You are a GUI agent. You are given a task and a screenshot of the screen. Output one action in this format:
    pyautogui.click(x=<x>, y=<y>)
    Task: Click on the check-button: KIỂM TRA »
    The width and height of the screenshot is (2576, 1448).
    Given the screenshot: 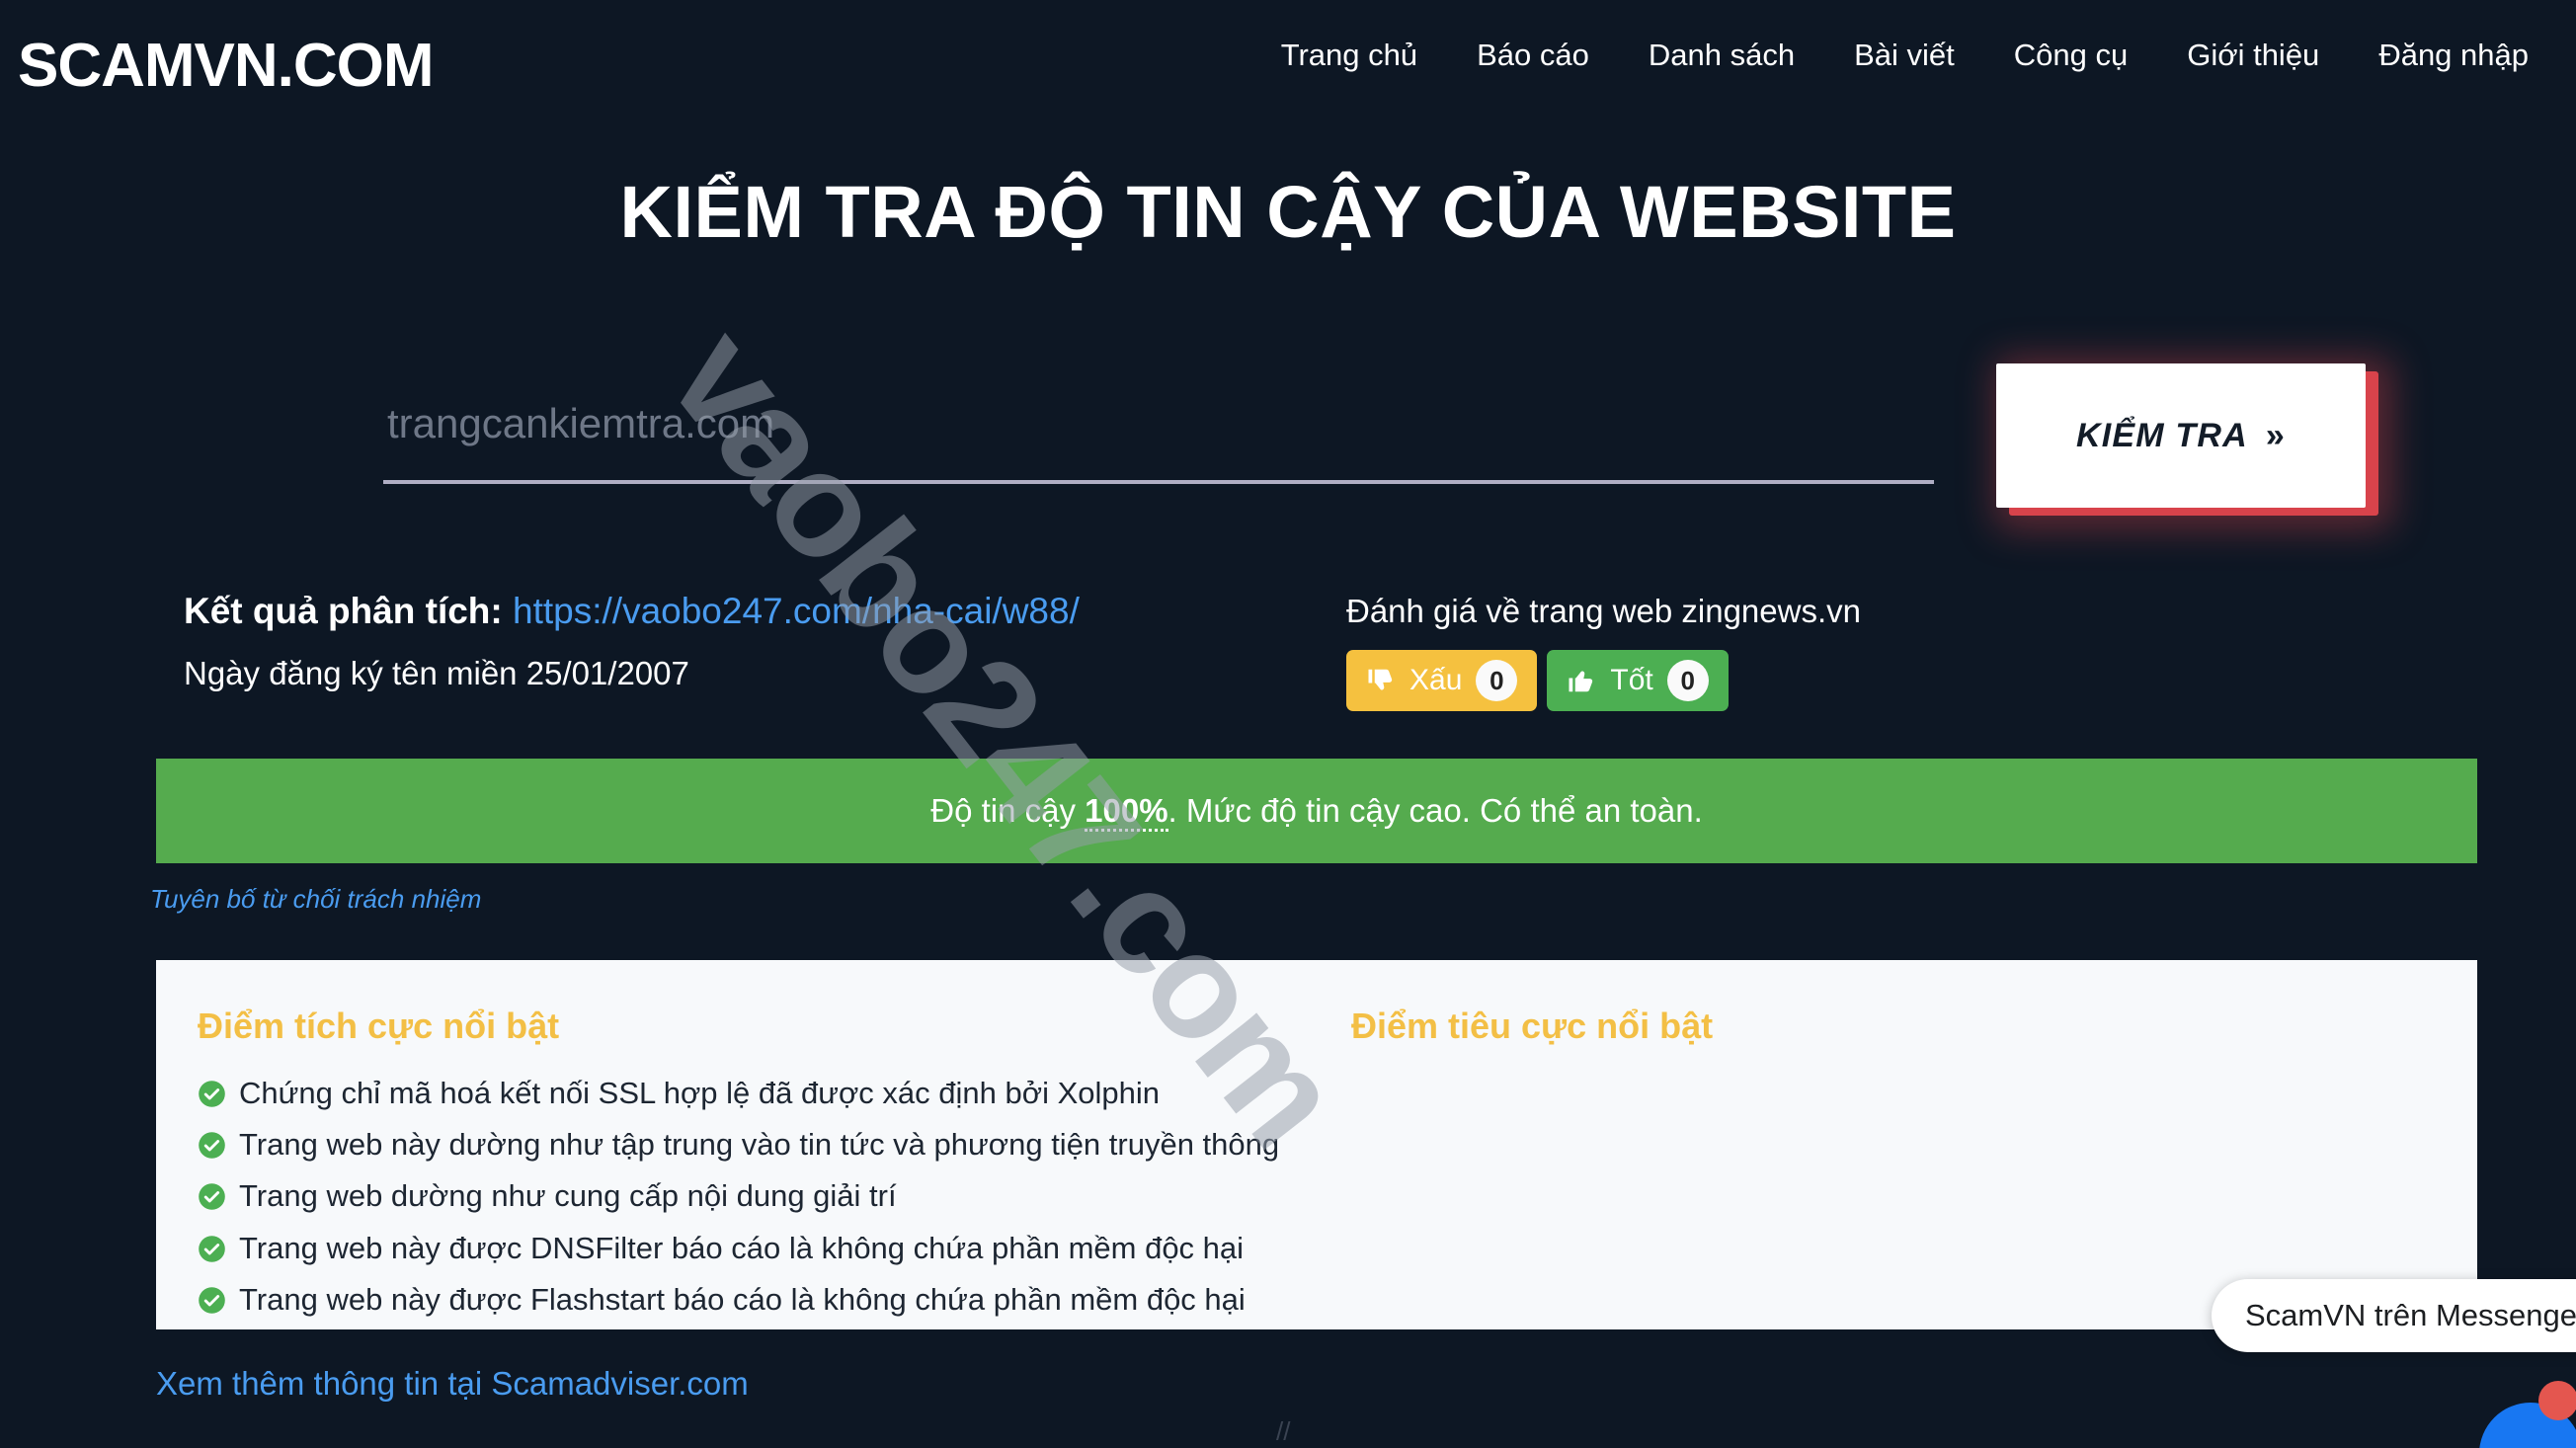 What is the action you would take?
    pyautogui.click(x=2181, y=436)
    